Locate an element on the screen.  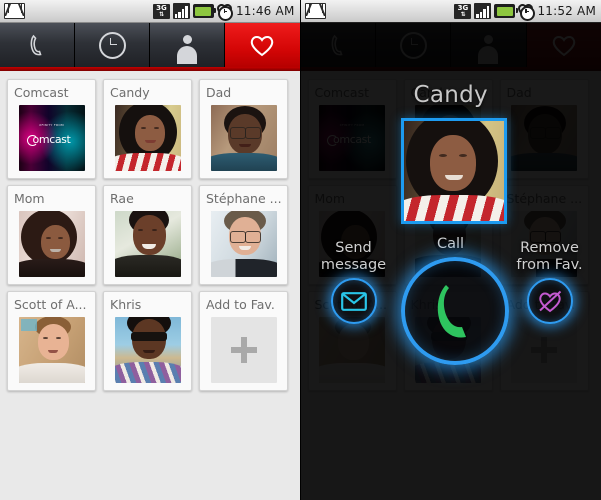
status-time: 11:52 AM is located at coordinates (566, 11).